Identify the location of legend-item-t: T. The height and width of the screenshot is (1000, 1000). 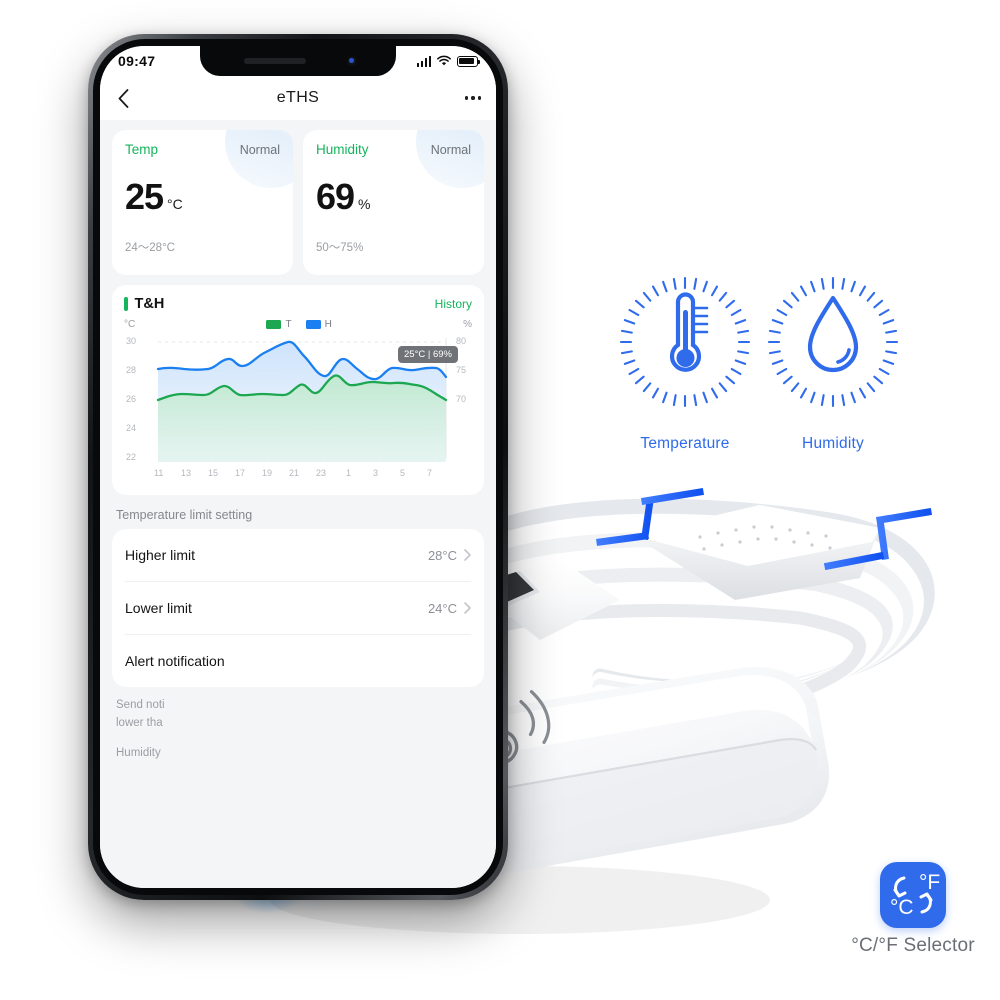
(279, 324).